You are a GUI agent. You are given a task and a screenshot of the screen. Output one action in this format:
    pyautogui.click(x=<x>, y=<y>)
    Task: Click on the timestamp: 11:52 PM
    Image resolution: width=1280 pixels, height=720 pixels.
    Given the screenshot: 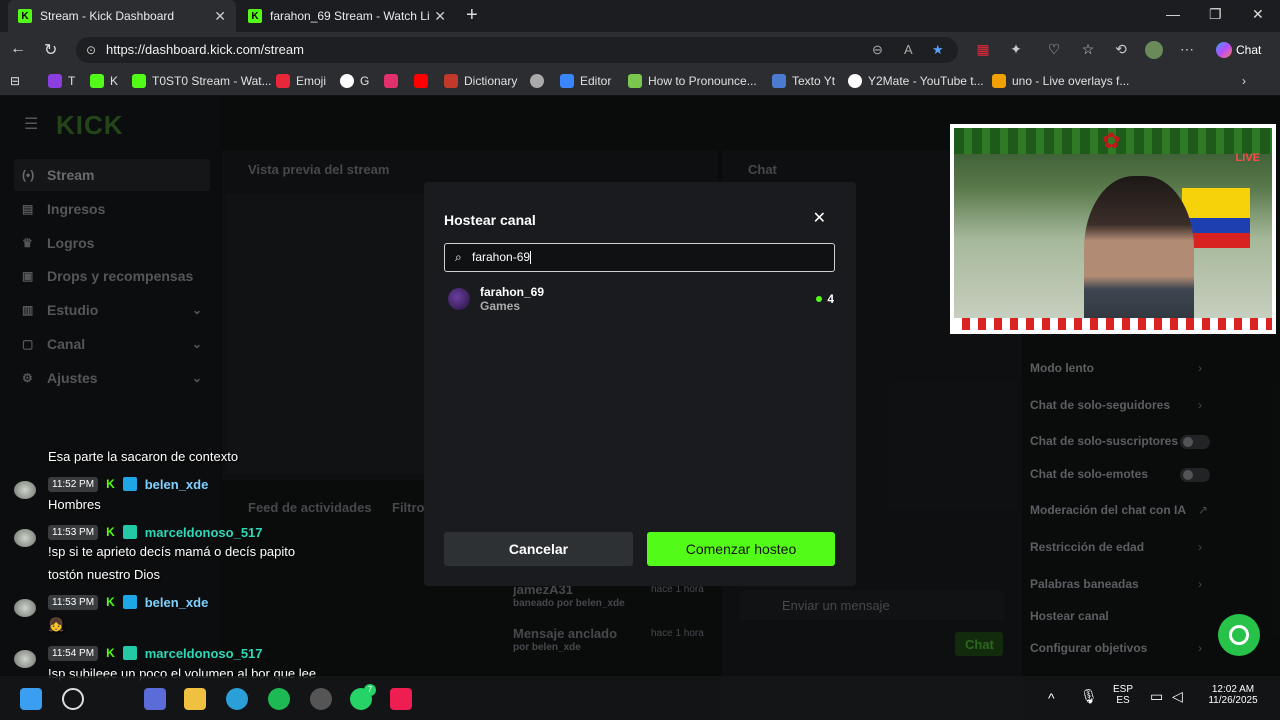 What is the action you would take?
    pyautogui.click(x=73, y=484)
    